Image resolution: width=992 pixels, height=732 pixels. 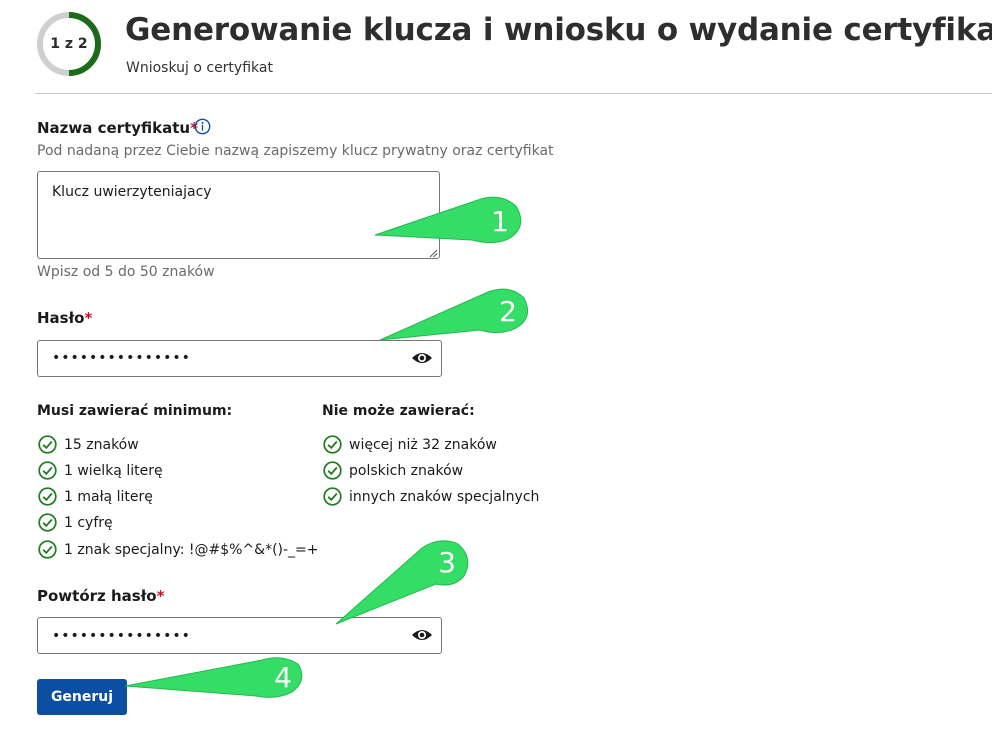 I want to click on requirement-item: 1 znak specjalny: !@#$%^&*()-_=+, so click(x=191, y=550).